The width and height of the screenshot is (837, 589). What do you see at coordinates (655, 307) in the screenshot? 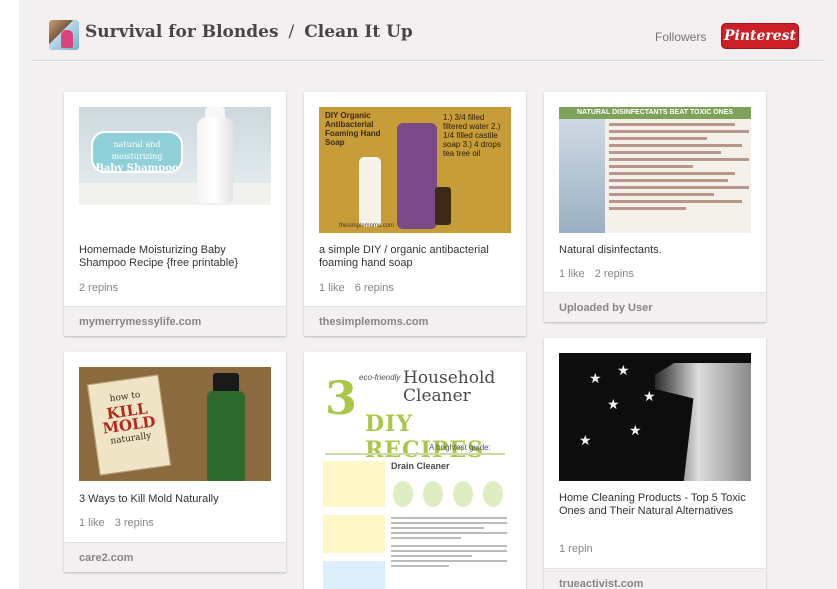
I see `pin-source: Uploaded by User` at bounding box center [655, 307].